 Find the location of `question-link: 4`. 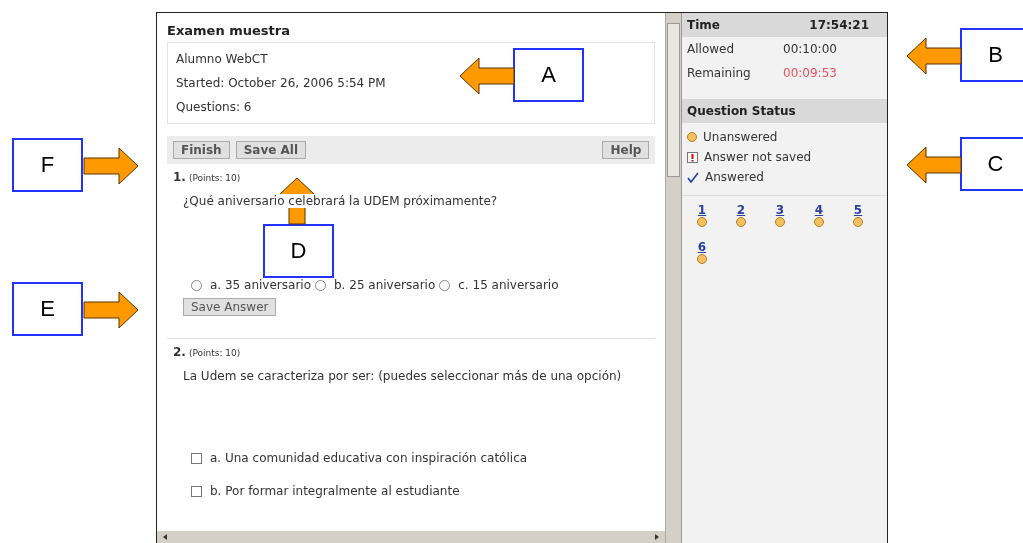

question-link: 4 is located at coordinates (819, 210).